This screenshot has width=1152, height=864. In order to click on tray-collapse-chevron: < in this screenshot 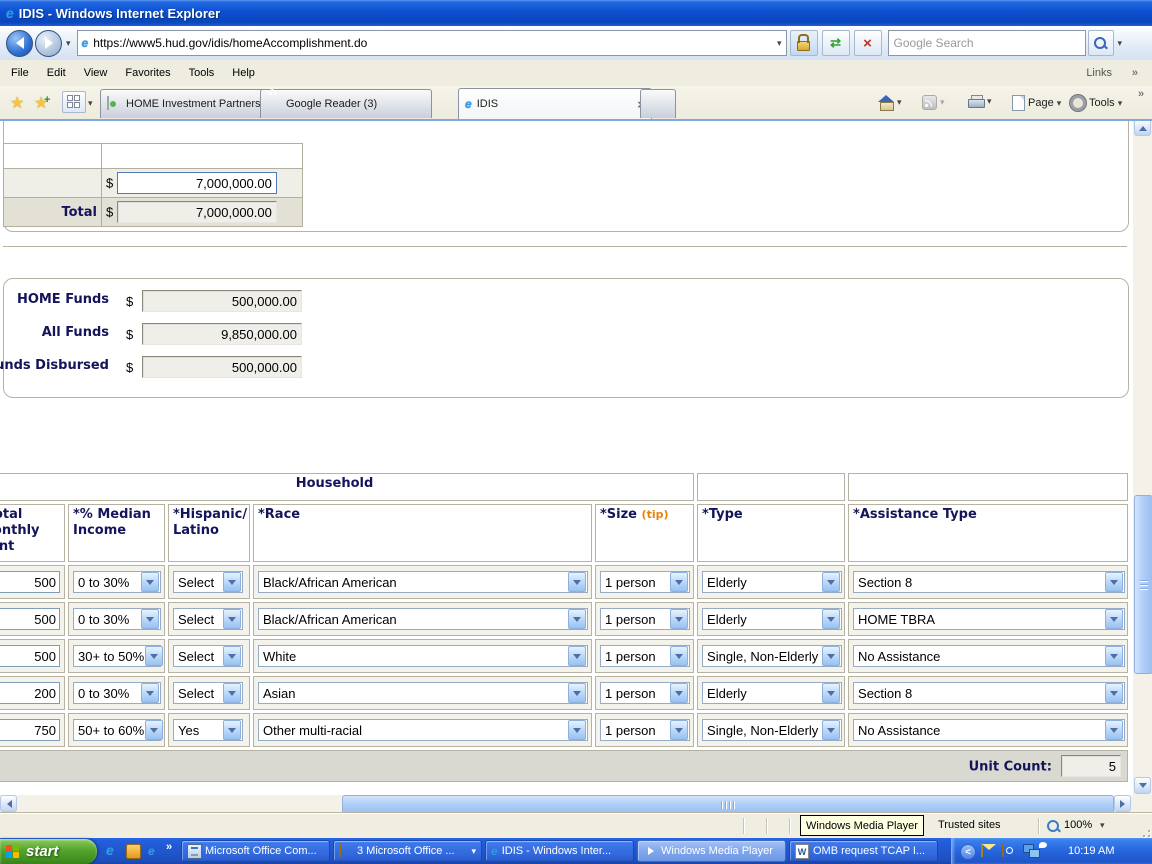, I will do `click(968, 852)`.